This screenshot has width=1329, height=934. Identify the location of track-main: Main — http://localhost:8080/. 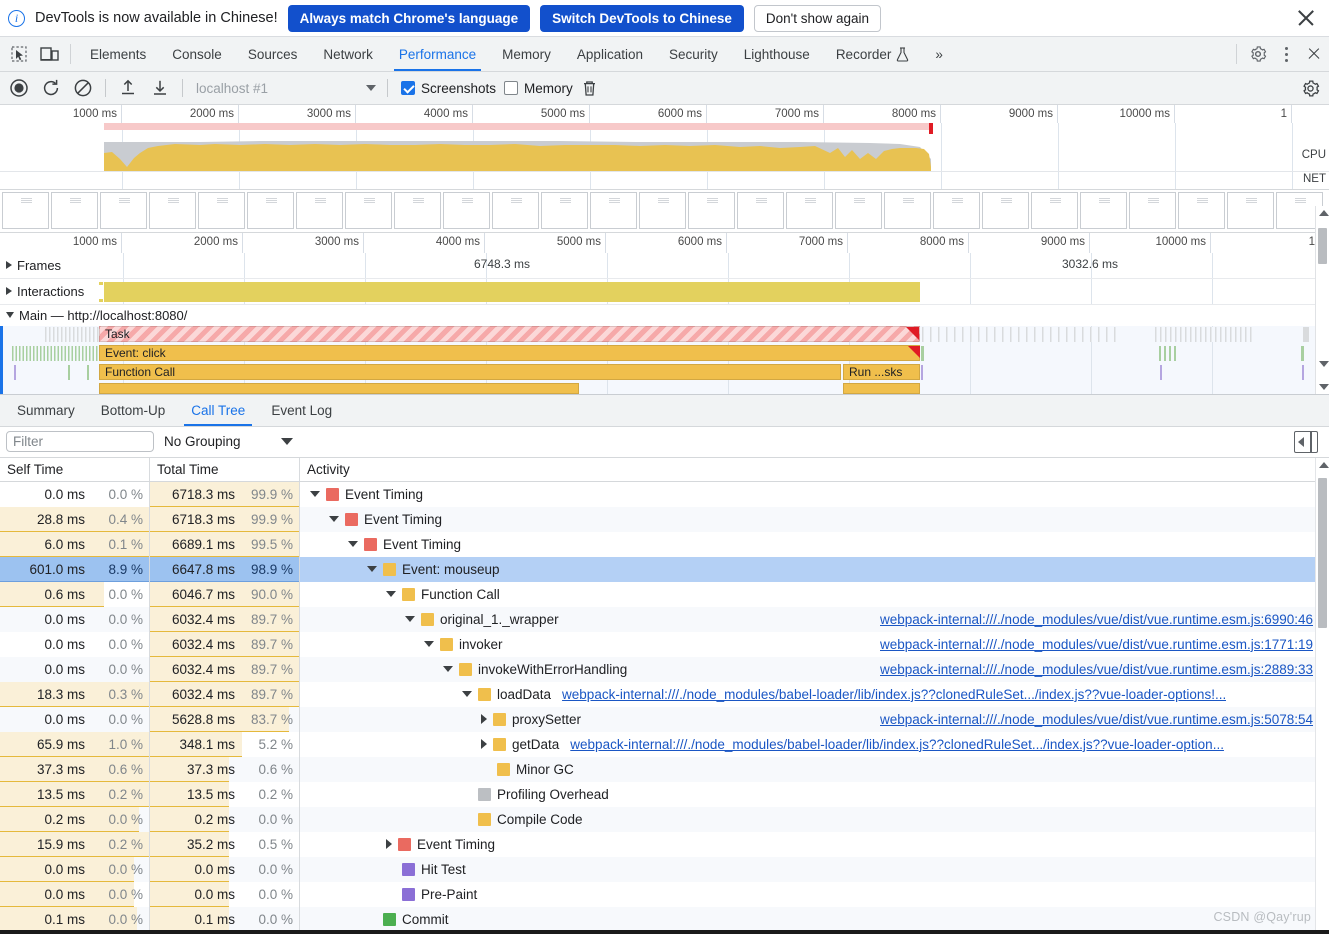
(664, 315).